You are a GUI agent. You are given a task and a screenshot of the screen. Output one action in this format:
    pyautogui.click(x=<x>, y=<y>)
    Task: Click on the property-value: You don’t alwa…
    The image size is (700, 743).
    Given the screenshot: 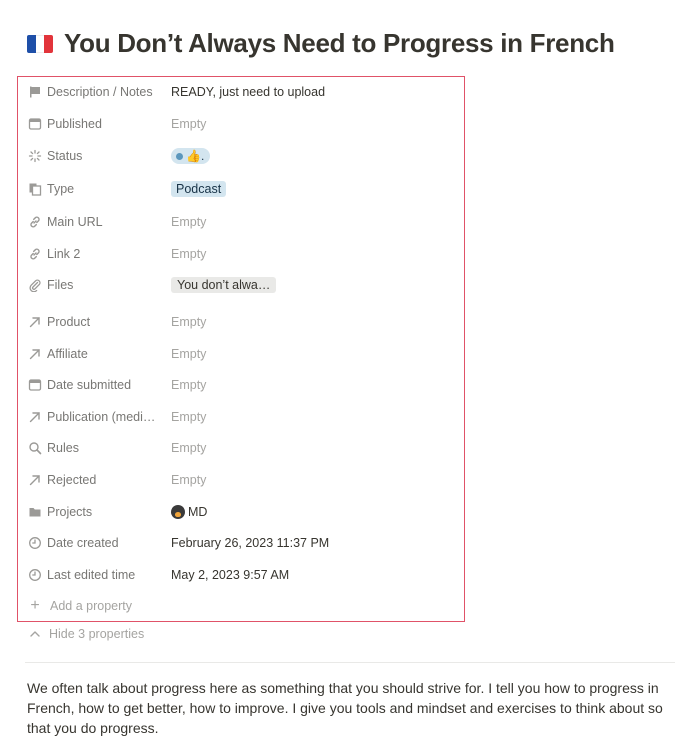 What is the action you would take?
    pyautogui.click(x=224, y=285)
    